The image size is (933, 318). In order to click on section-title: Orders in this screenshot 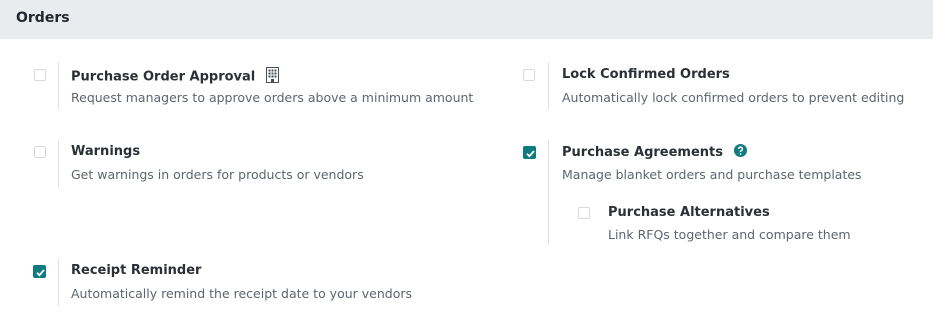, I will do `click(43, 18)`.